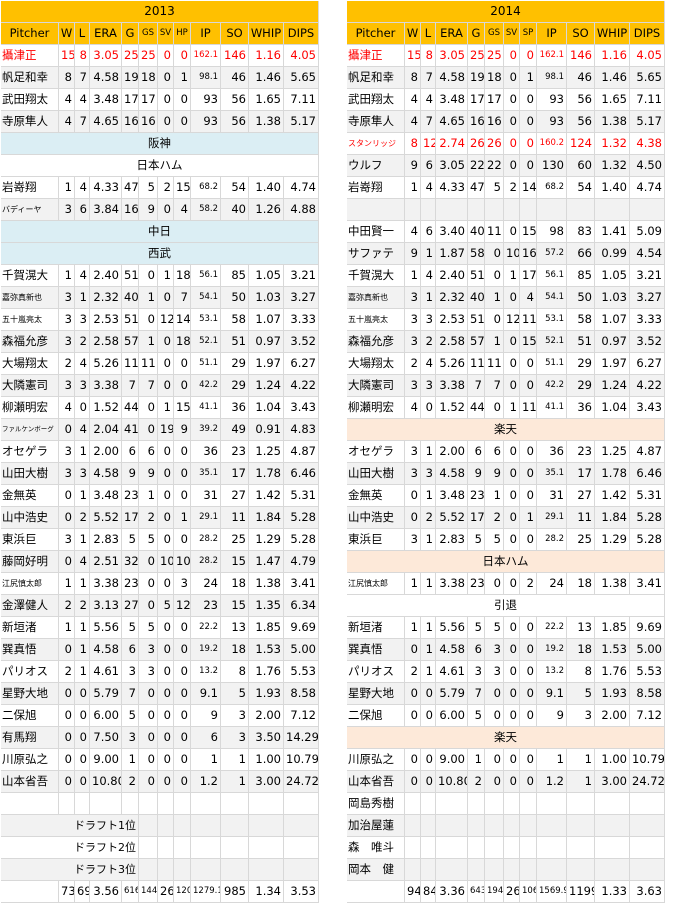 The image size is (681, 903). I want to click on left-stat-cell: 3.48, so click(106, 496).